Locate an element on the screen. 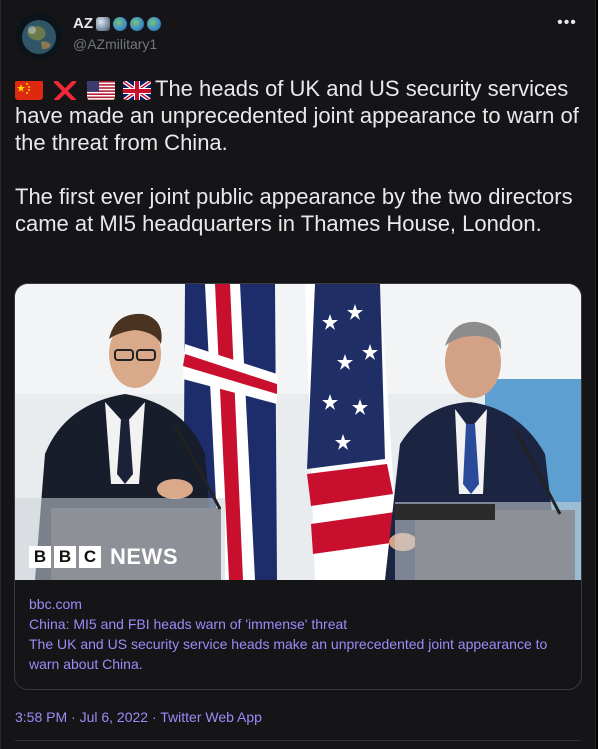 Image resolution: width=598 pixels, height=749 pixels. satellite-icon is located at coordinates (103, 24).